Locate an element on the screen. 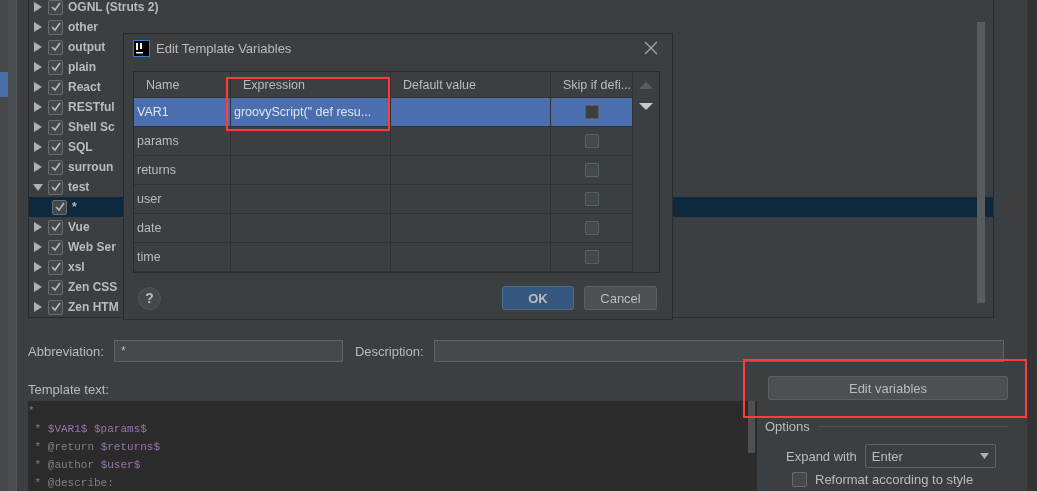 The image size is (1037, 491). ok-button: OK is located at coordinates (538, 298).